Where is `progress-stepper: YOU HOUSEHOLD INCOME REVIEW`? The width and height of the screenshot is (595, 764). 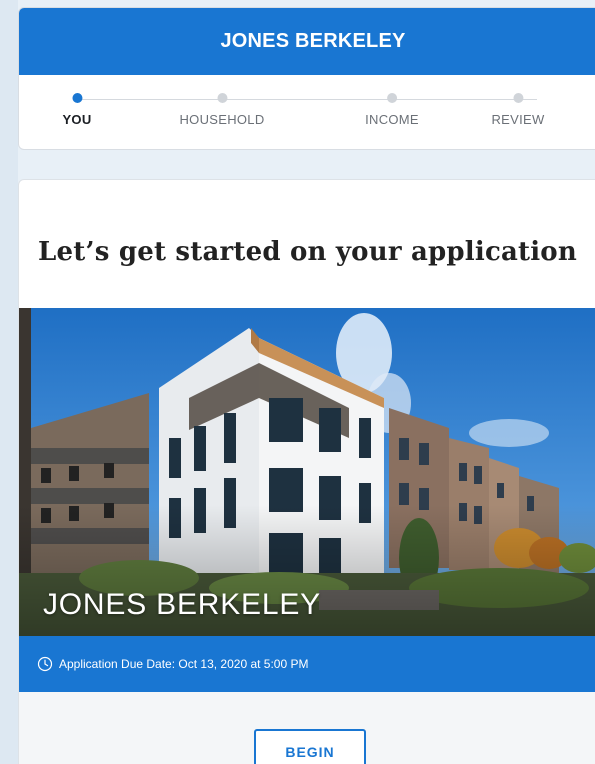
progress-stepper: YOU HOUSEHOLD INCOME REVIEW is located at coordinates (307, 112).